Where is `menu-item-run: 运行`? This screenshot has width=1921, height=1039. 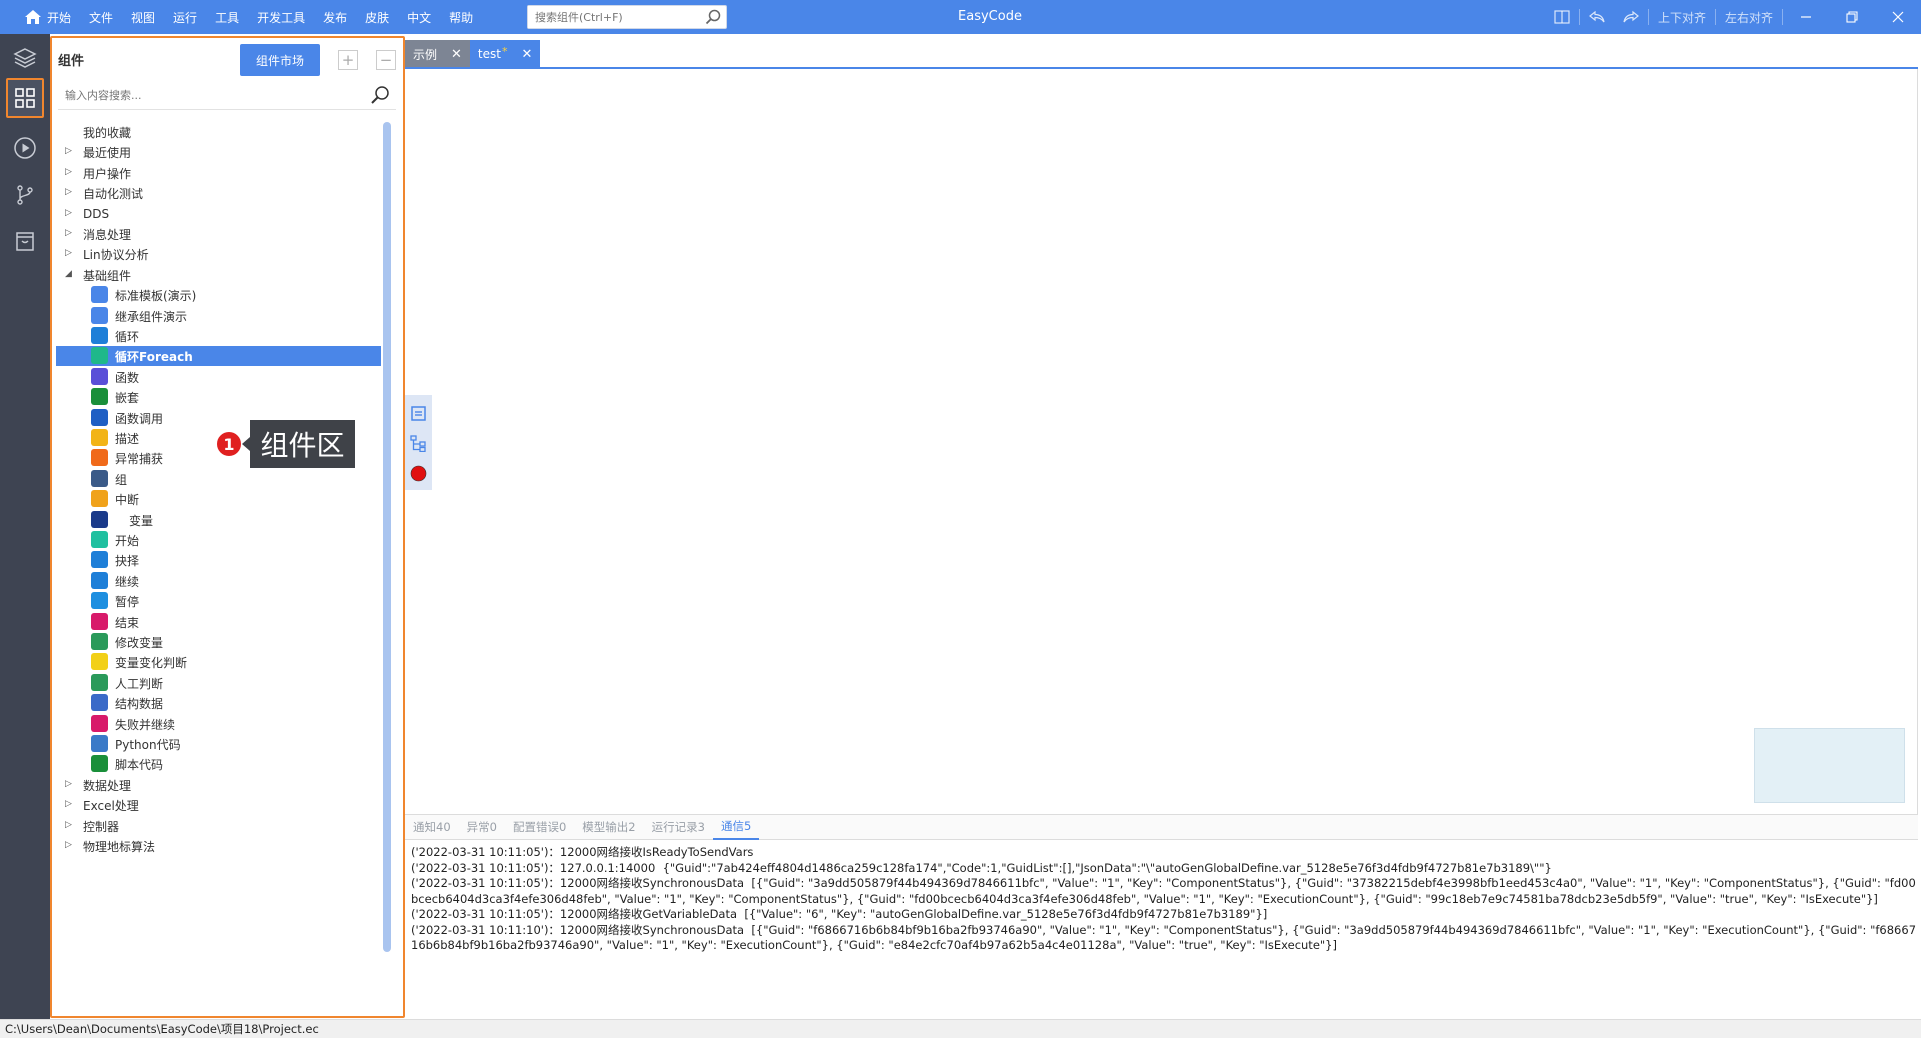
menu-item-run: 运行 is located at coordinates (185, 17).